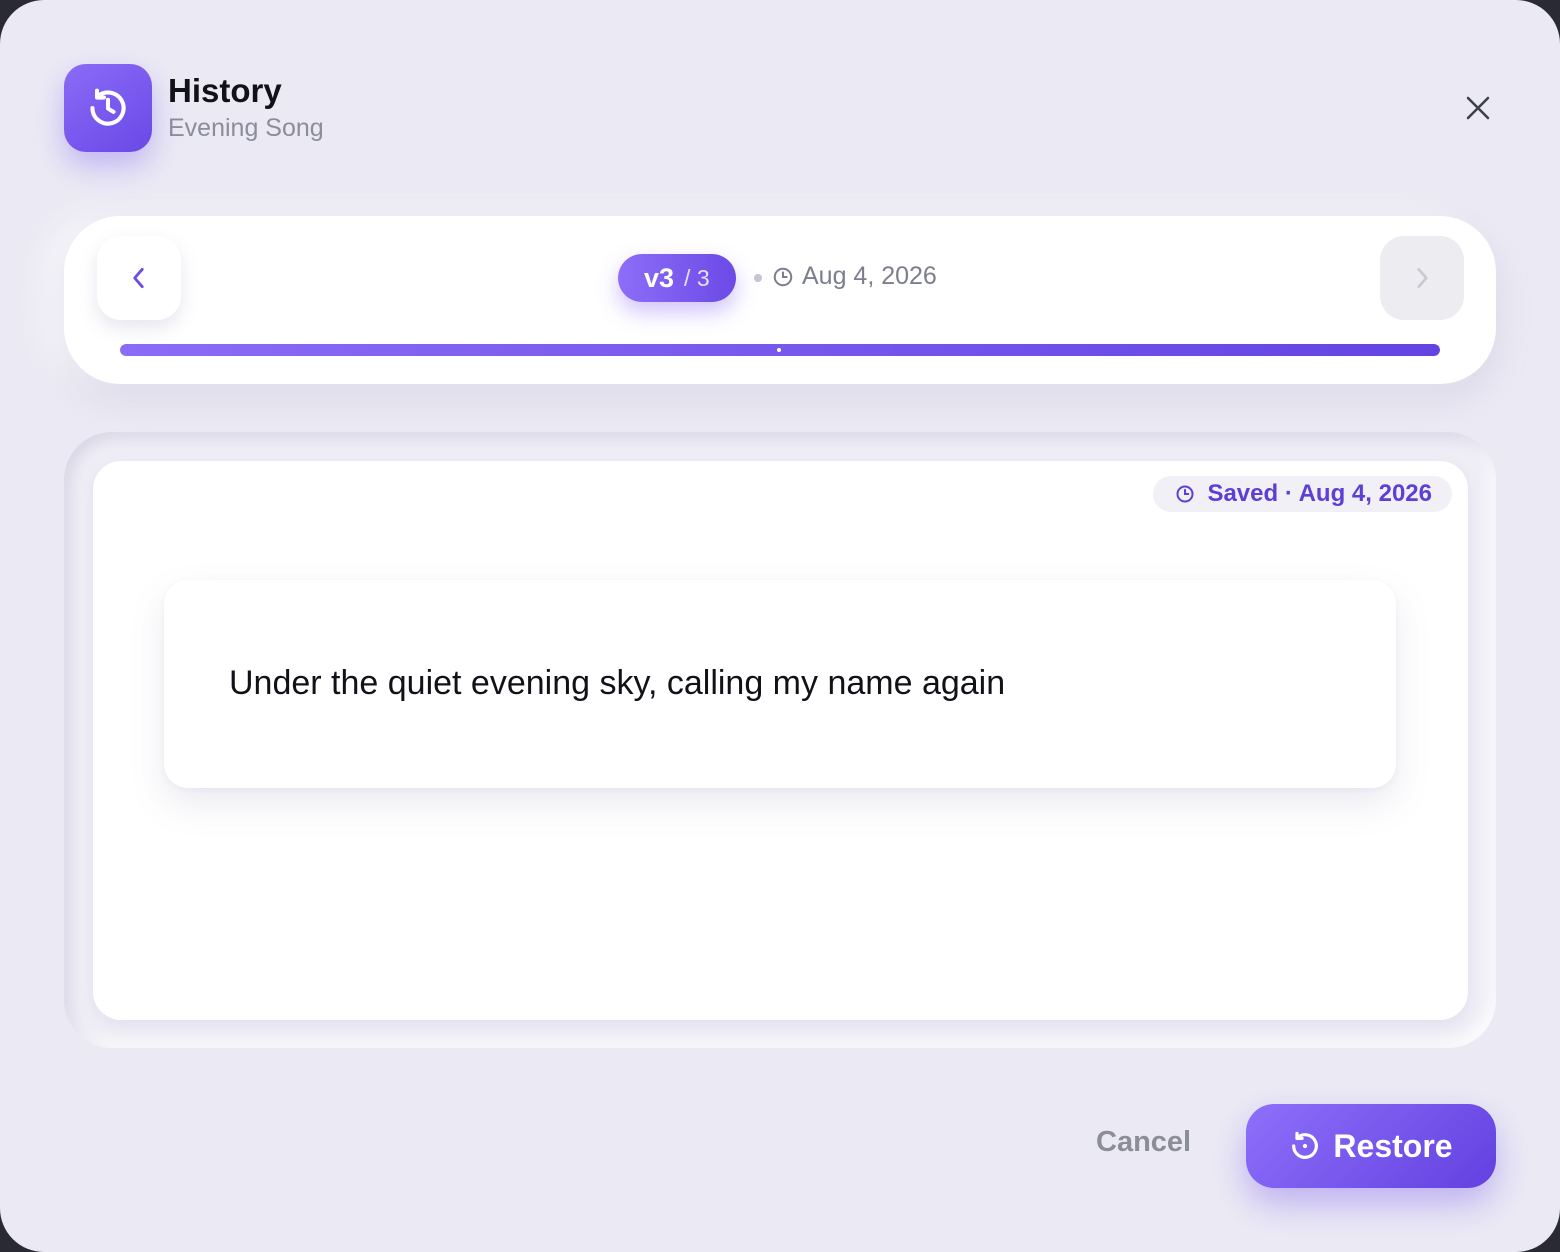 This screenshot has width=1560, height=1252. I want to click on previous-version-button, so click(139, 278).